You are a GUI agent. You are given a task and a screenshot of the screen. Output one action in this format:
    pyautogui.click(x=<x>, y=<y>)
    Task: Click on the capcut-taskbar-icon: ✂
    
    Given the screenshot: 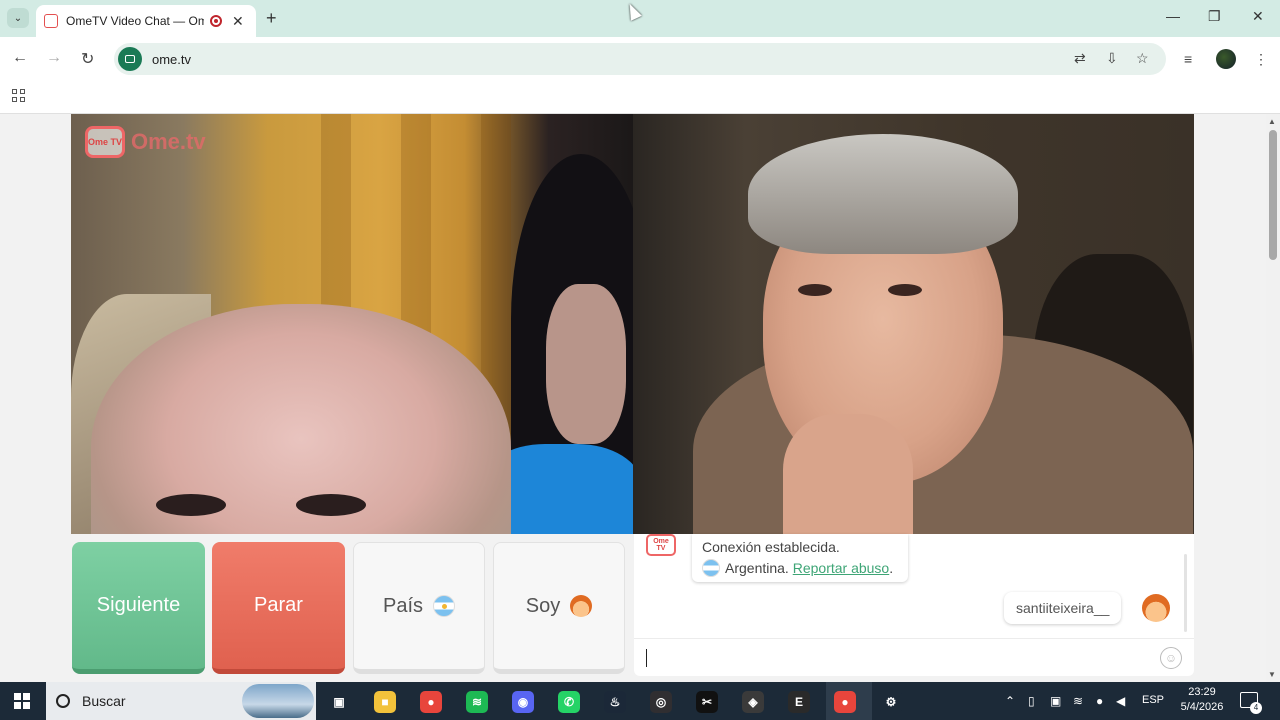 What is the action you would take?
    pyautogui.click(x=707, y=702)
    